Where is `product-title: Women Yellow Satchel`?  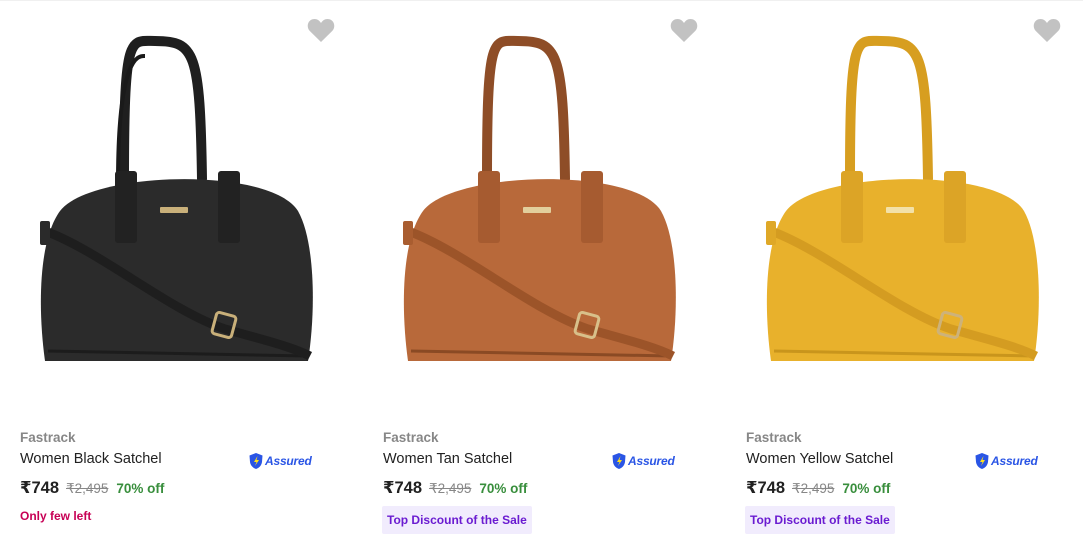 product-title: Women Yellow Satchel is located at coordinates (819, 459).